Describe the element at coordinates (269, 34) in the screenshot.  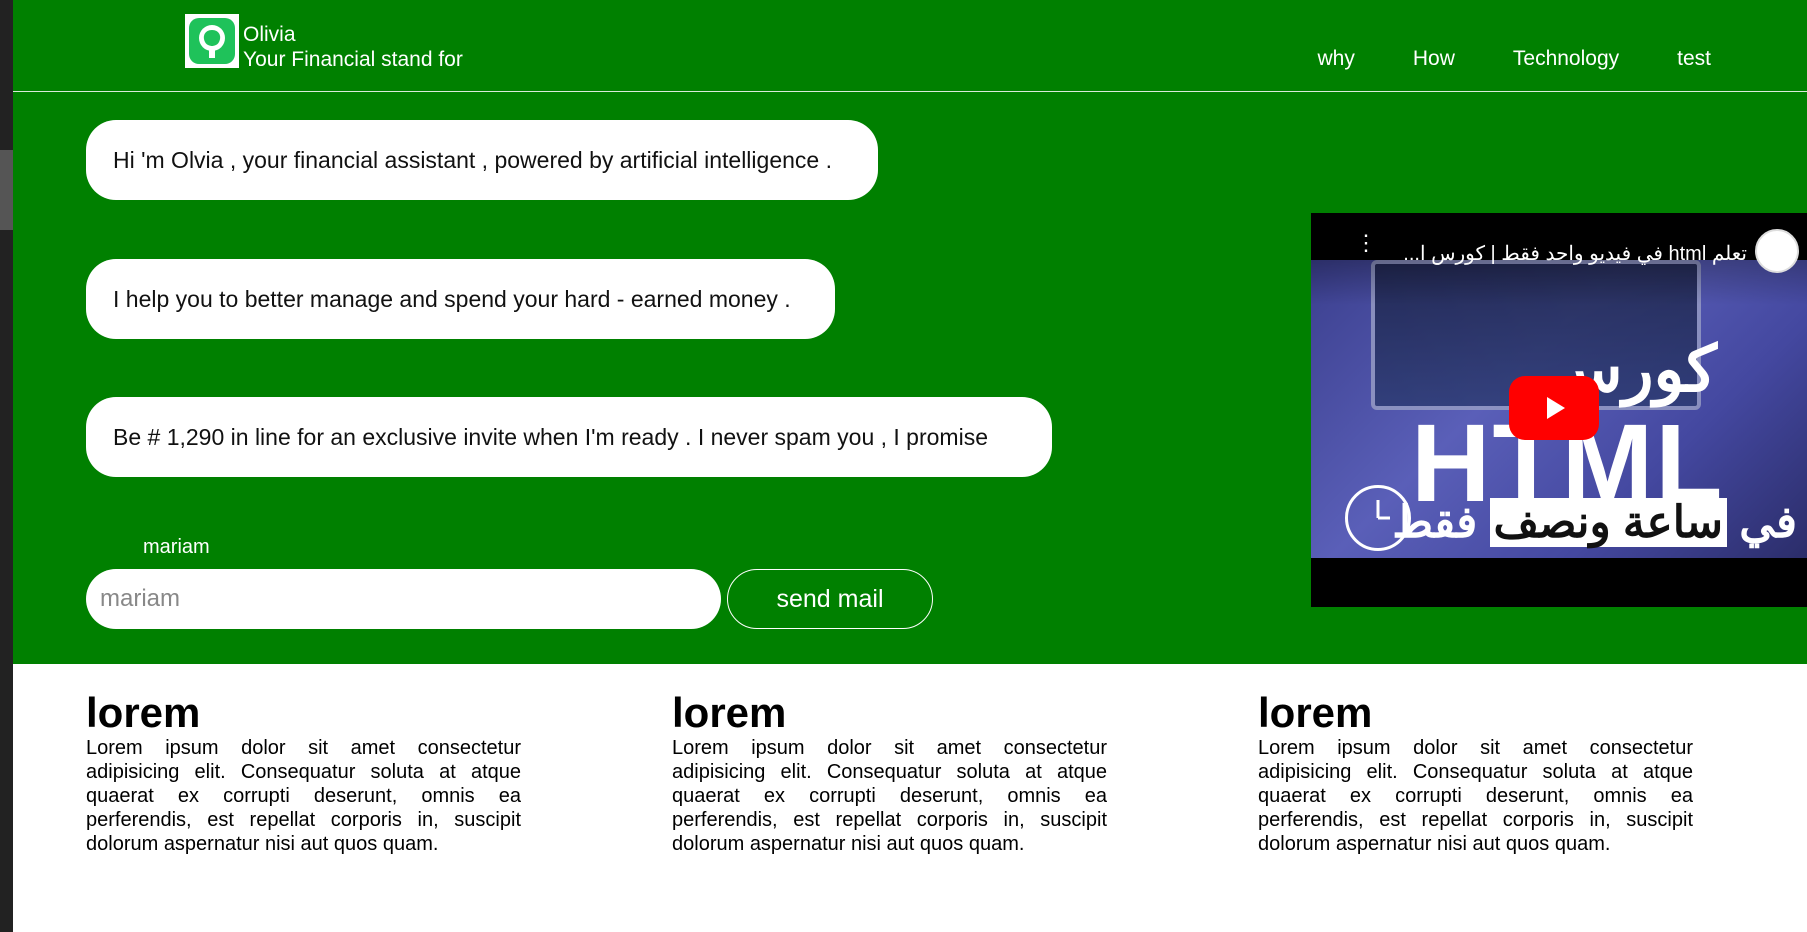
I see `brand-name: Olivia` at that location.